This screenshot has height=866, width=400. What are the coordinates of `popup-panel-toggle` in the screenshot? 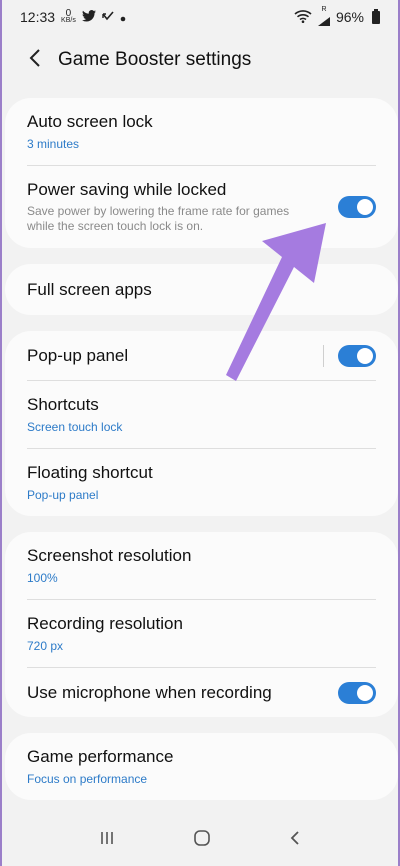 It's located at (357, 355).